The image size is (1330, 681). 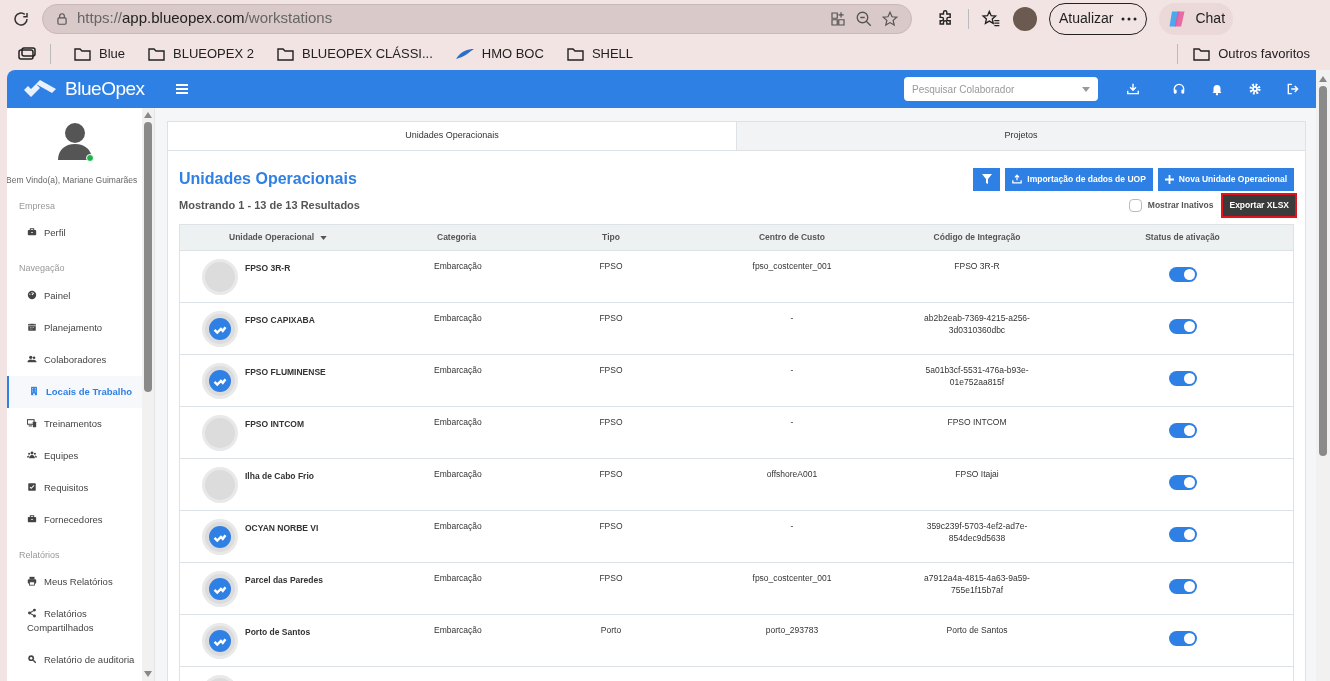 What do you see at coordinates (74, 423) in the screenshot?
I see `sidebar-item: Treinamentos` at bounding box center [74, 423].